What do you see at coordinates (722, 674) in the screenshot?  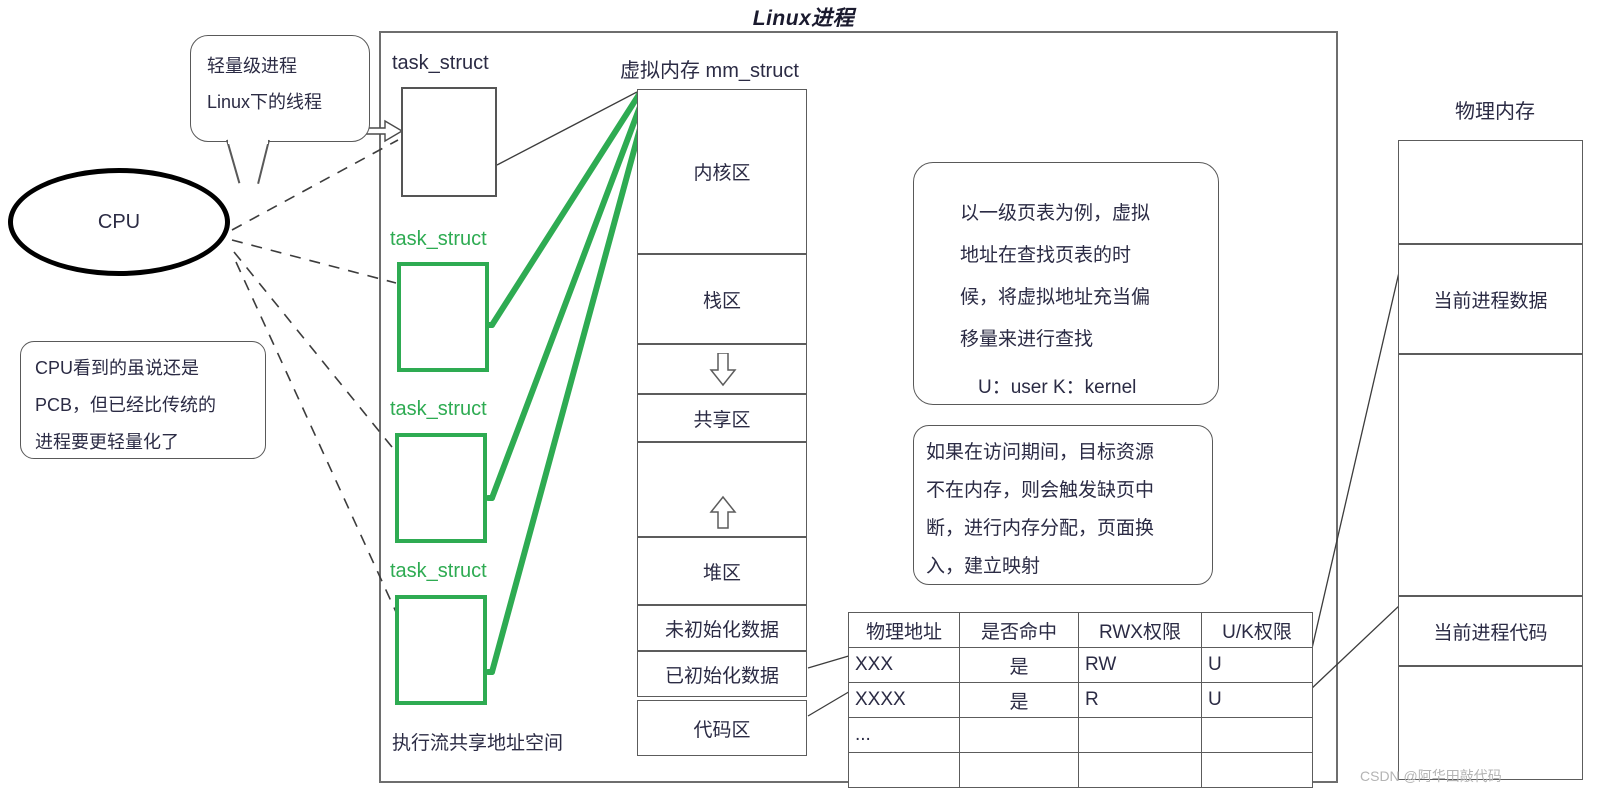 I see `vm-cell-data: 已初始化数据` at bounding box center [722, 674].